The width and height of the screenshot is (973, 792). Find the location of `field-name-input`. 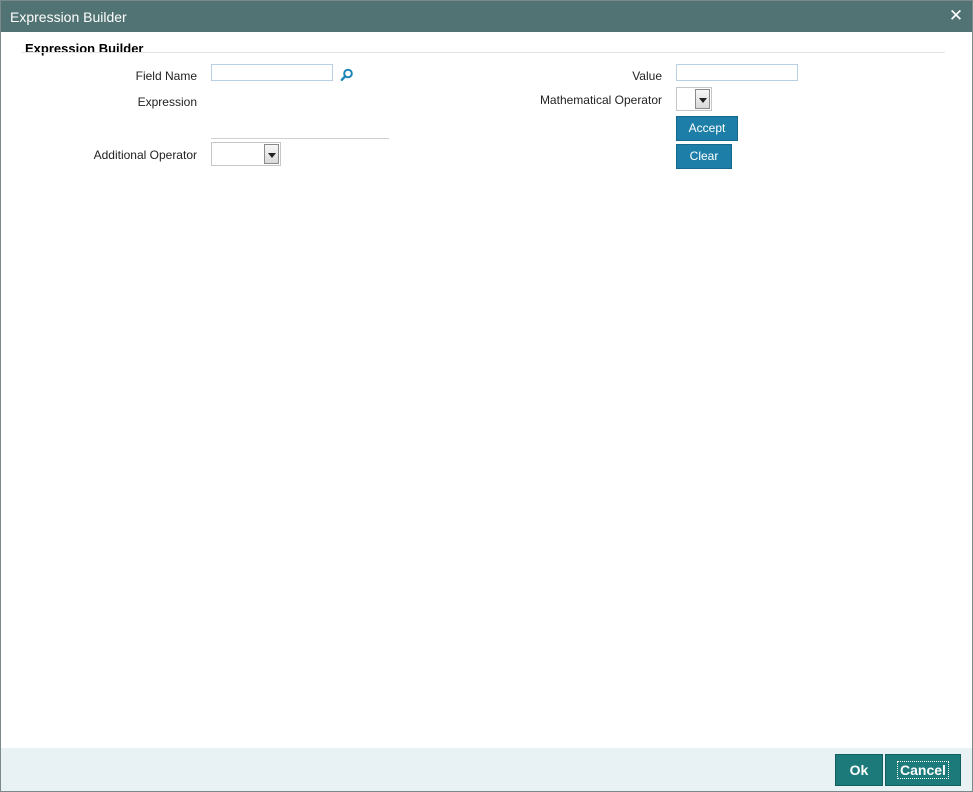

field-name-input is located at coordinates (272, 72).